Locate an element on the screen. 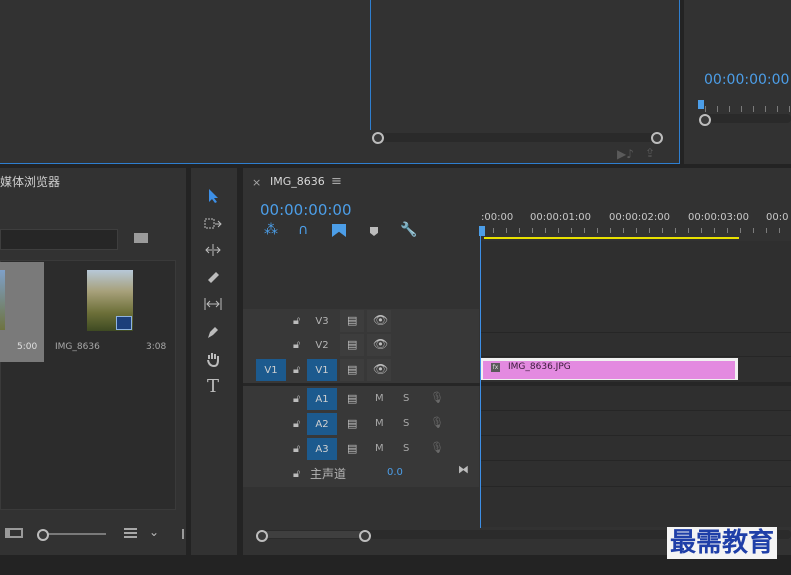  program-timecode: 00:00:00:00 is located at coordinates (746, 80).